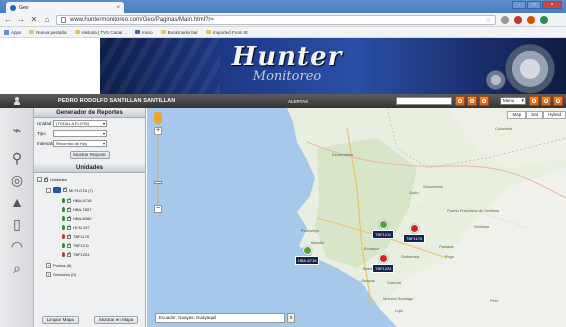  What do you see at coordinates (158, 131) in the screenshot?
I see `zoom-in-button: +` at bounding box center [158, 131].